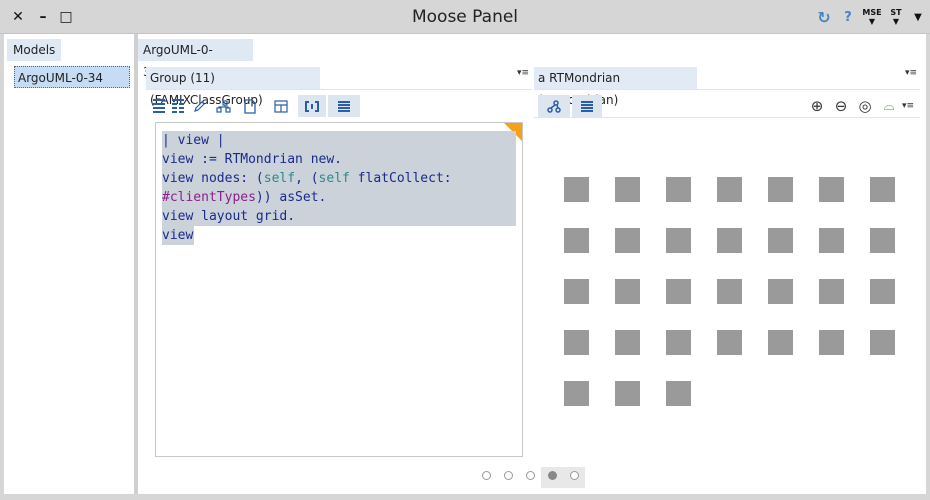 Image resolution: width=930 pixels, height=500 pixels. Describe the element at coordinates (307, 178) in the screenshot. I see `code-line-3-mid: , (` at that location.